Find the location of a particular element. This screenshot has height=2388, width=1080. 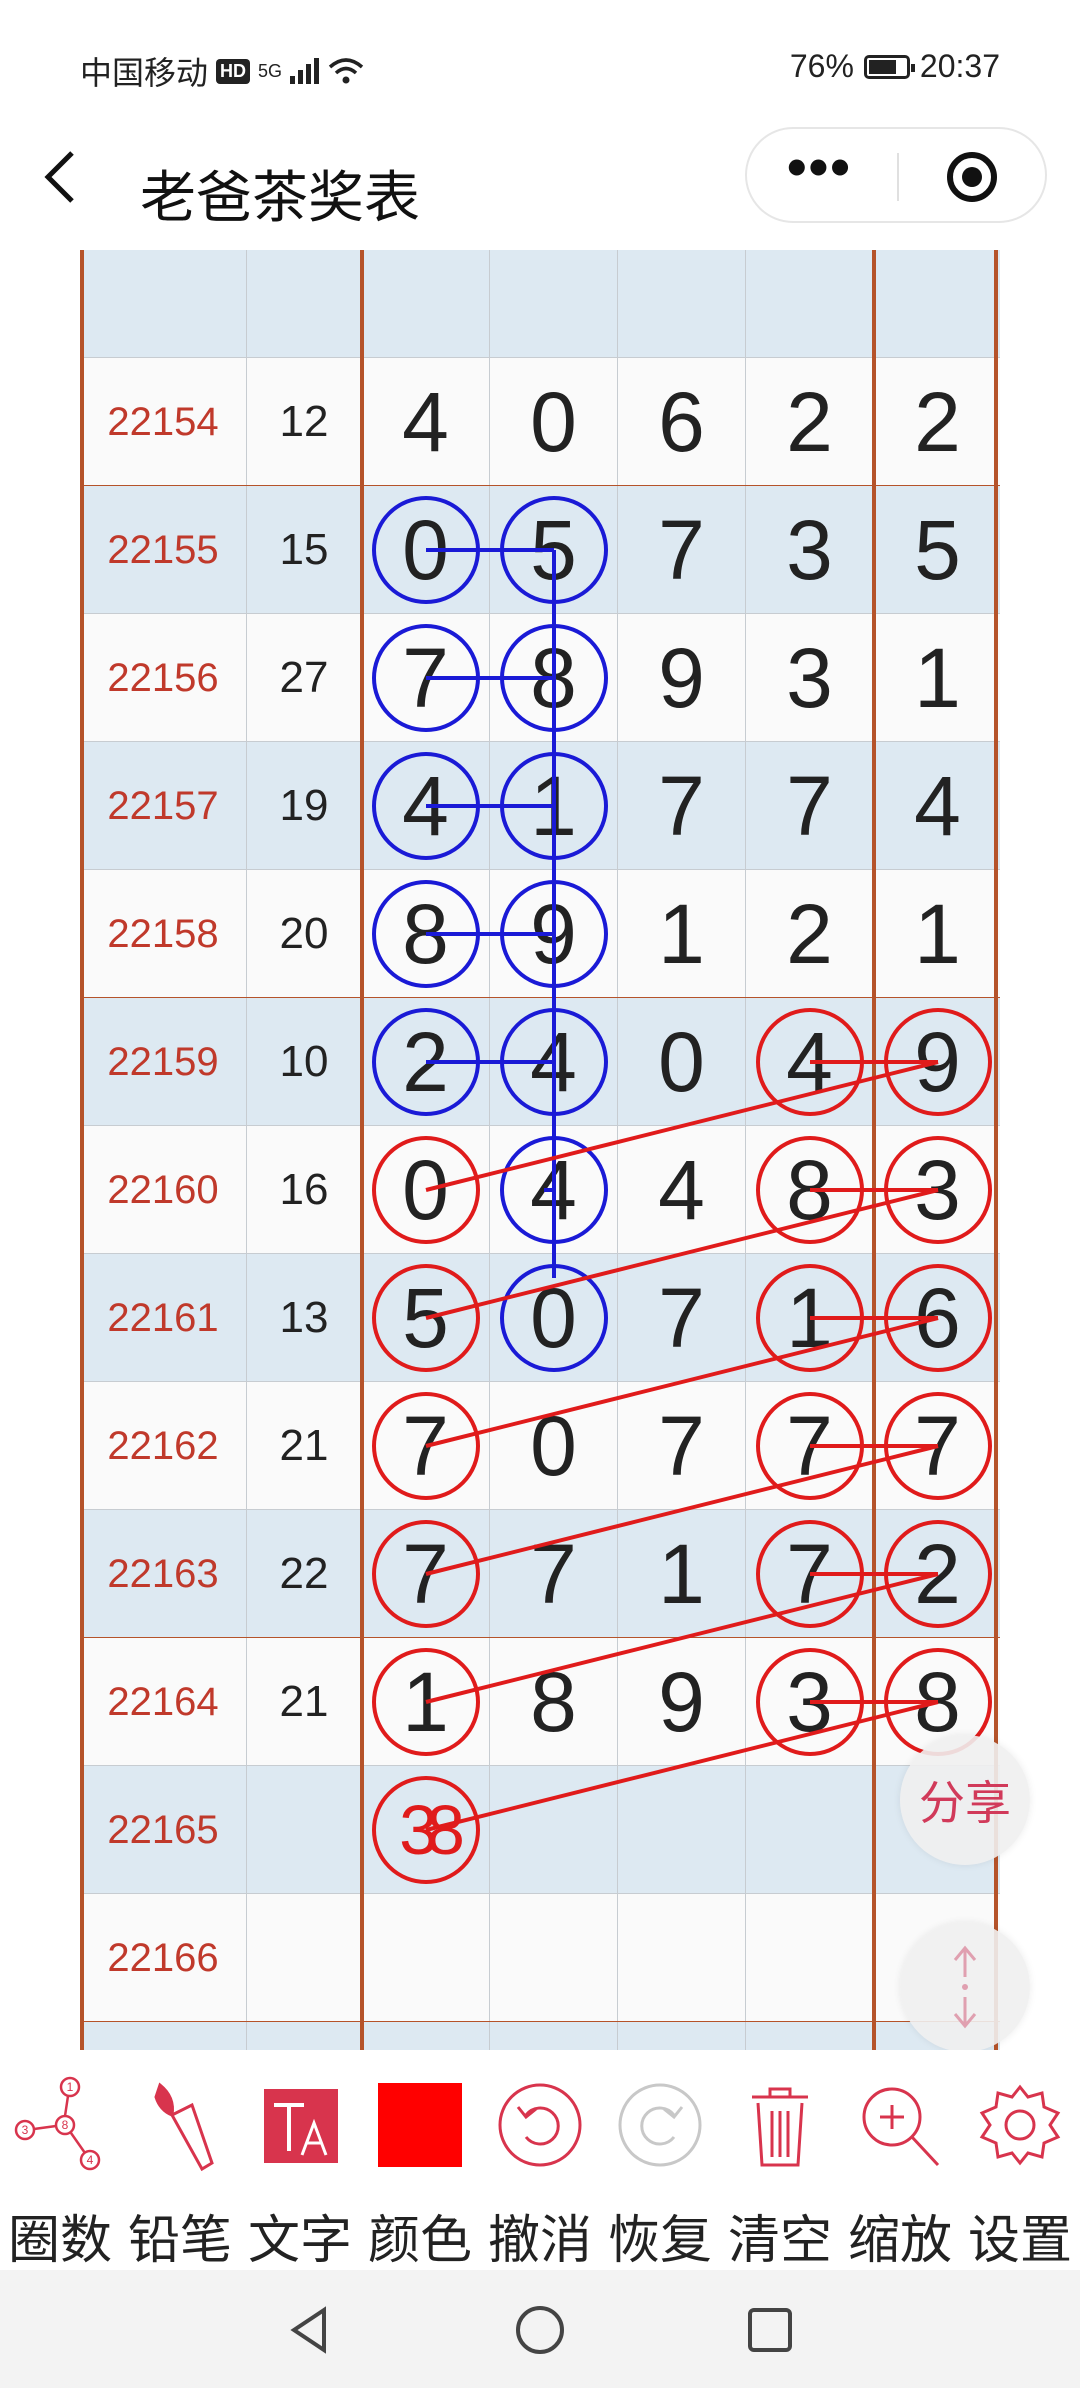

redo-icon is located at coordinates (660, 2125).